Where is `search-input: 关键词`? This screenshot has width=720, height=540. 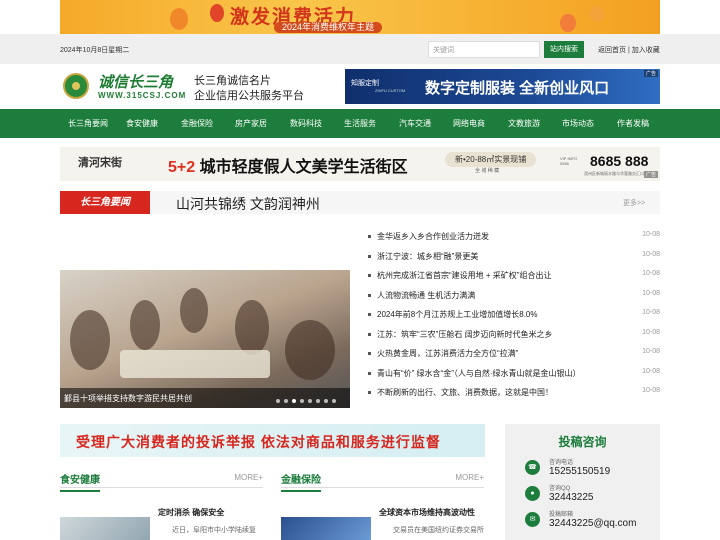 search-input: 关键词 is located at coordinates (484, 49).